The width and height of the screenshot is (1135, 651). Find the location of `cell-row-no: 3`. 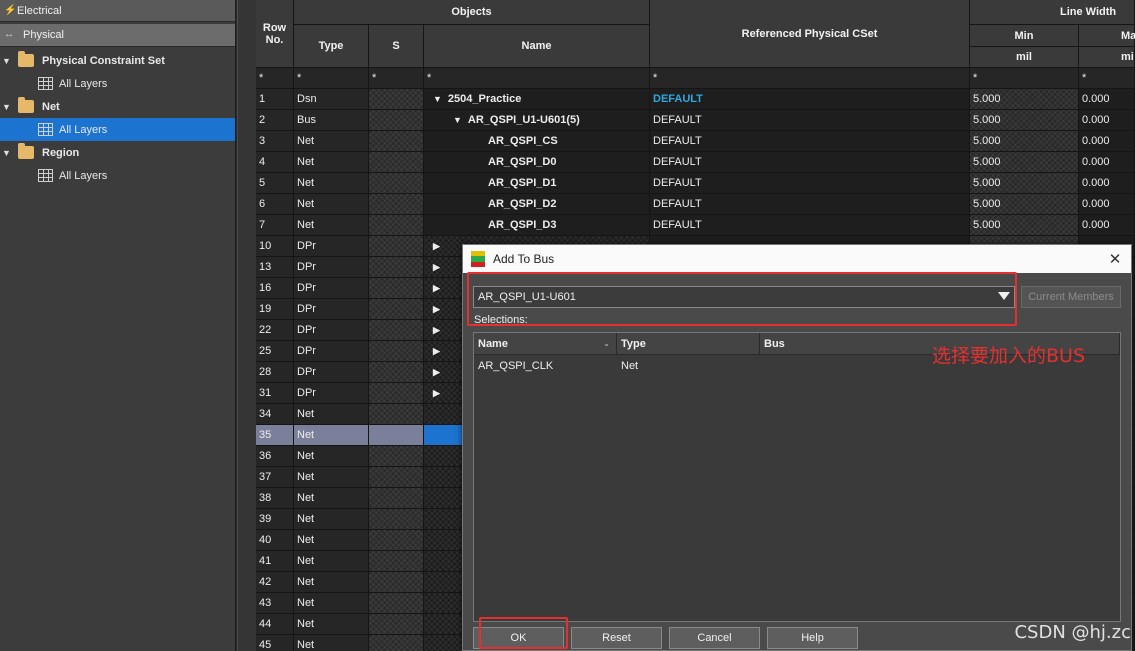

cell-row-no: 3 is located at coordinates (275, 141).